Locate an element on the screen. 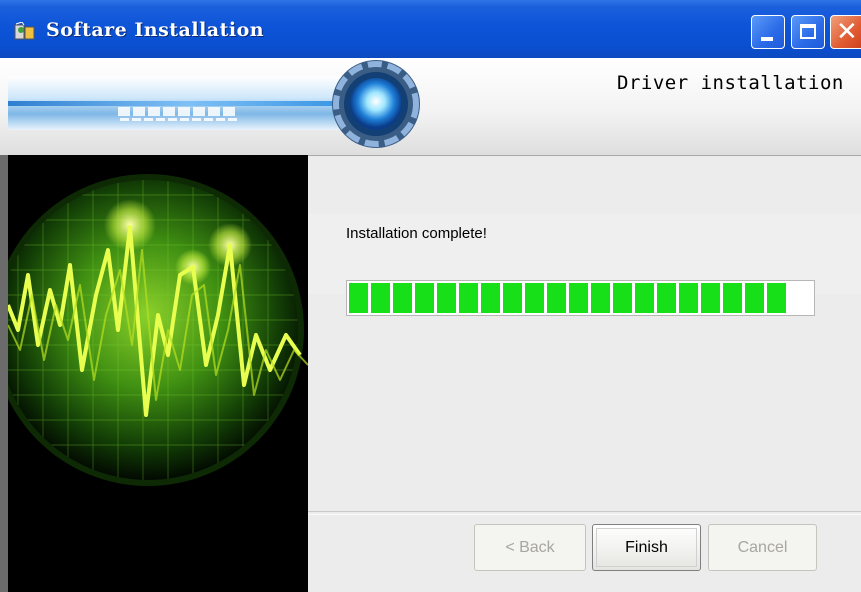 The height and width of the screenshot is (592, 861). banner-graphic is located at coordinates (188, 103).